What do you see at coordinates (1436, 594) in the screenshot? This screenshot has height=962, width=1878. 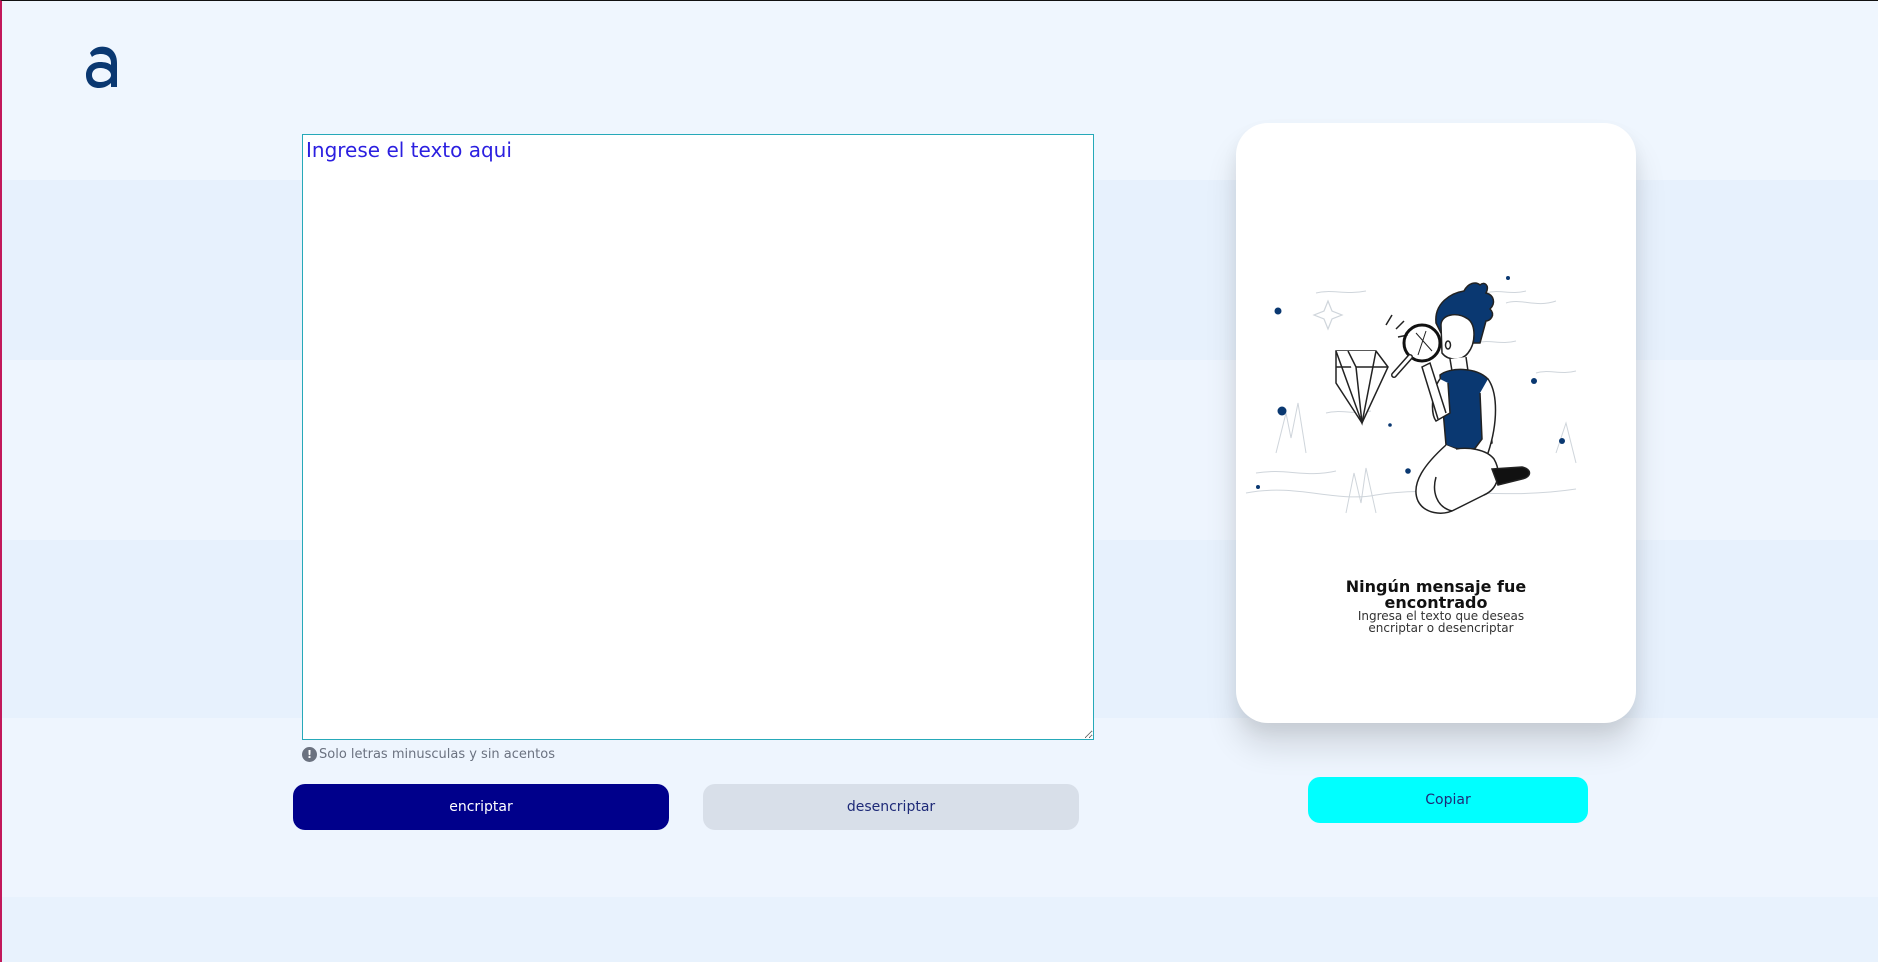 I see `result-title: Ningún mensaje fue encontrado` at bounding box center [1436, 594].